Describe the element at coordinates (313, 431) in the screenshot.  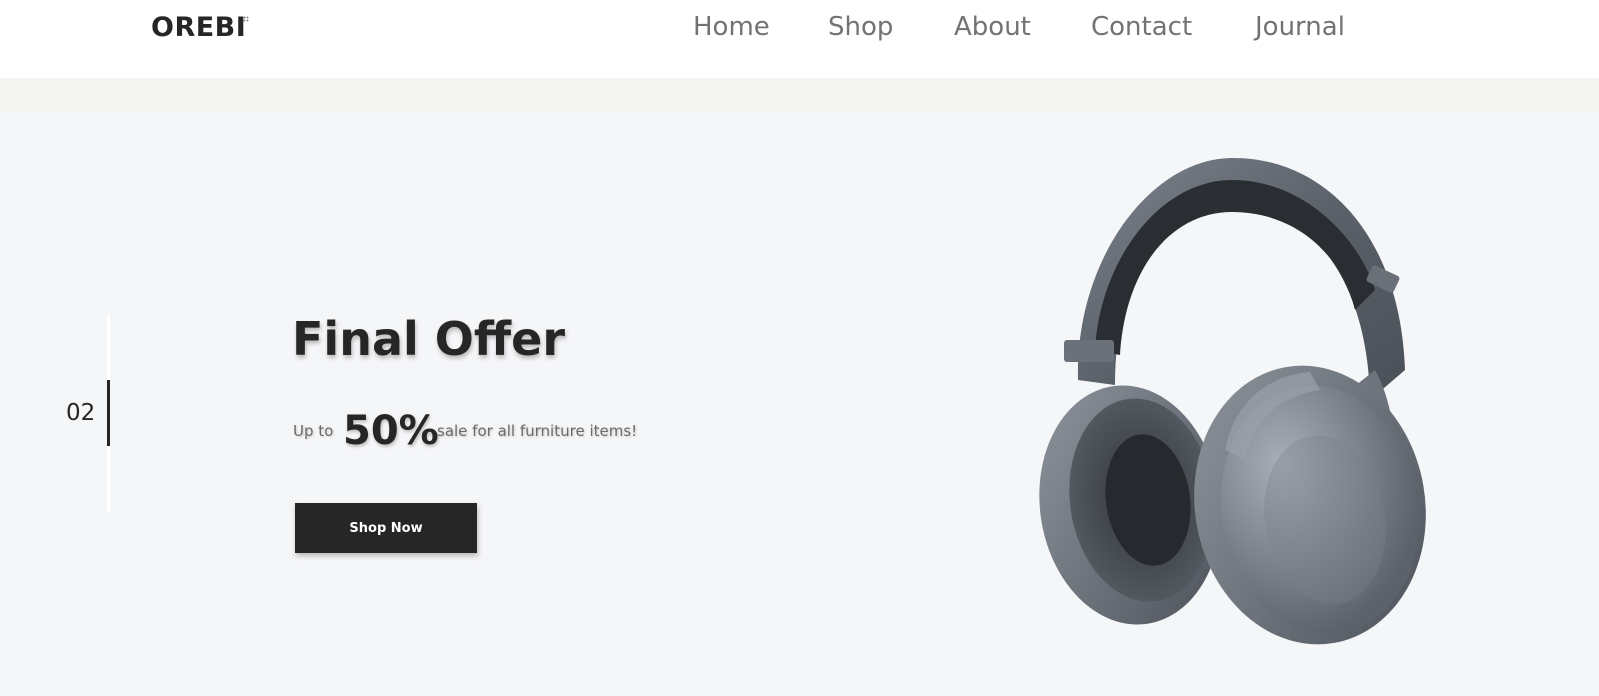
I see `offer-prefix: Up to` at that location.